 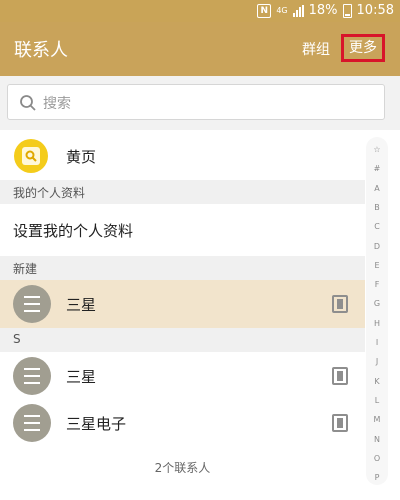 I want to click on section-header-new: 新建, so click(x=182, y=268).